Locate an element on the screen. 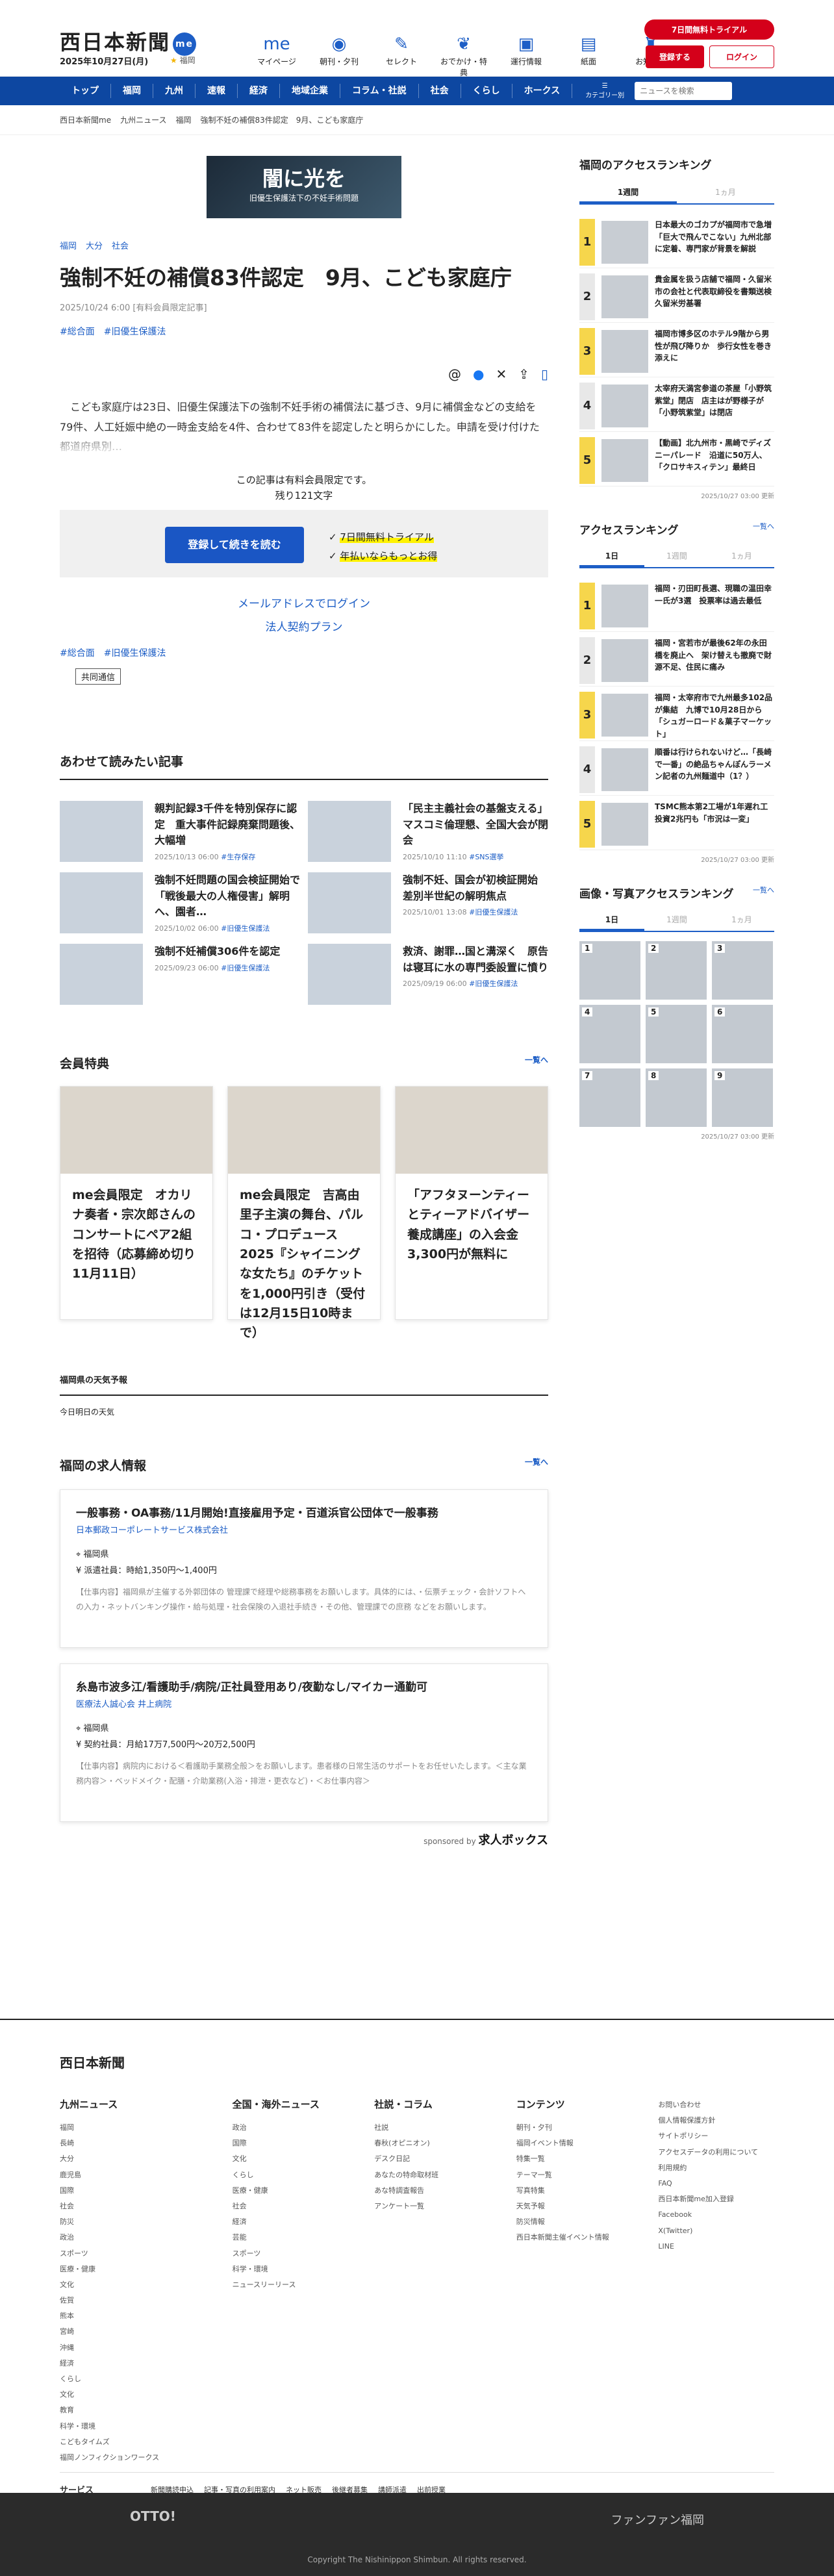  header-icon-5: ▤ 紙面 is located at coordinates (588, 55).